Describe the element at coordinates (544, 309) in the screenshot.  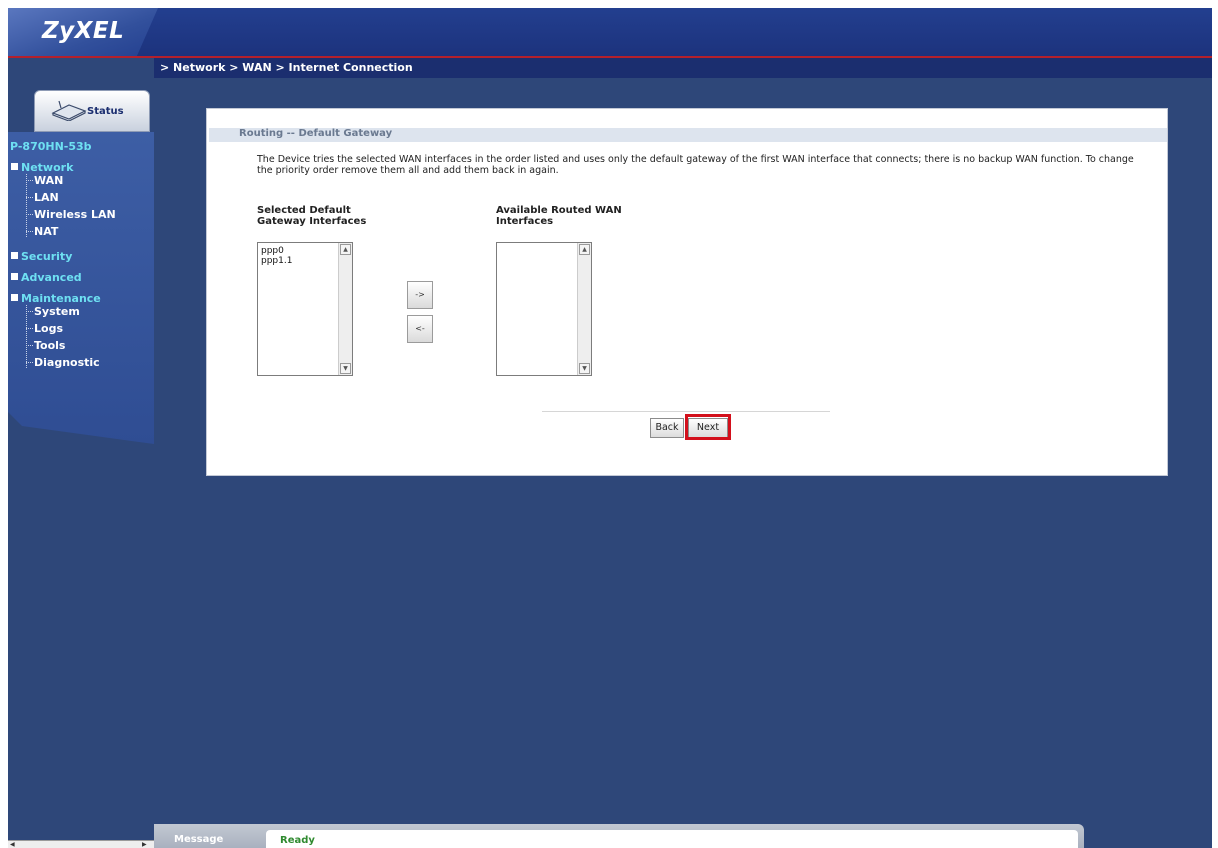
I see `available-interfaces-listbox: ▲ ▼` at that location.